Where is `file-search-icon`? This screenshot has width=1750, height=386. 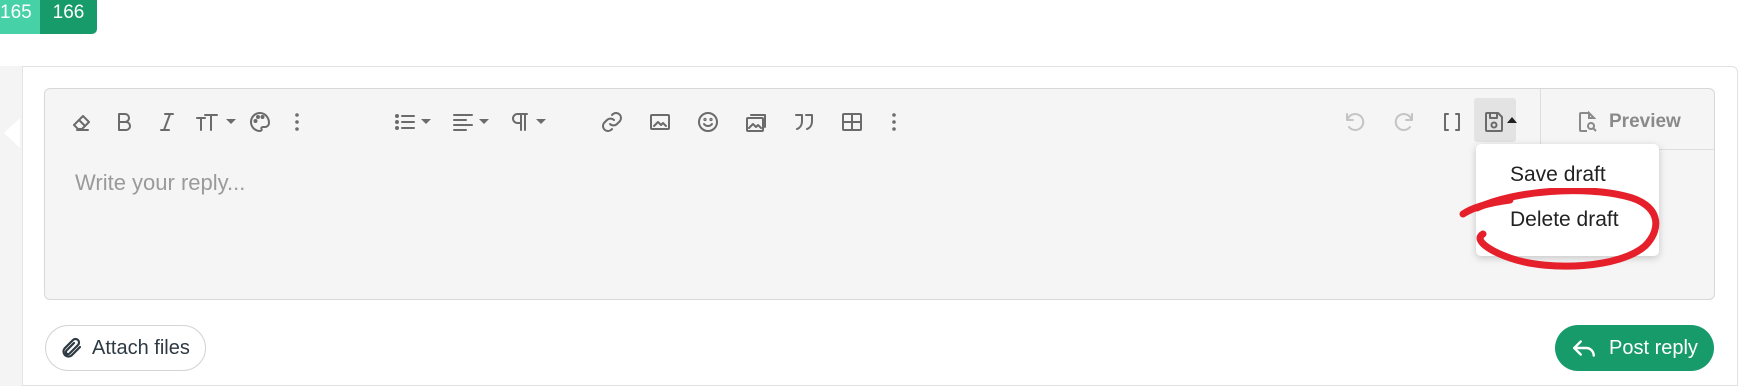
file-search-icon is located at coordinates (1588, 121).